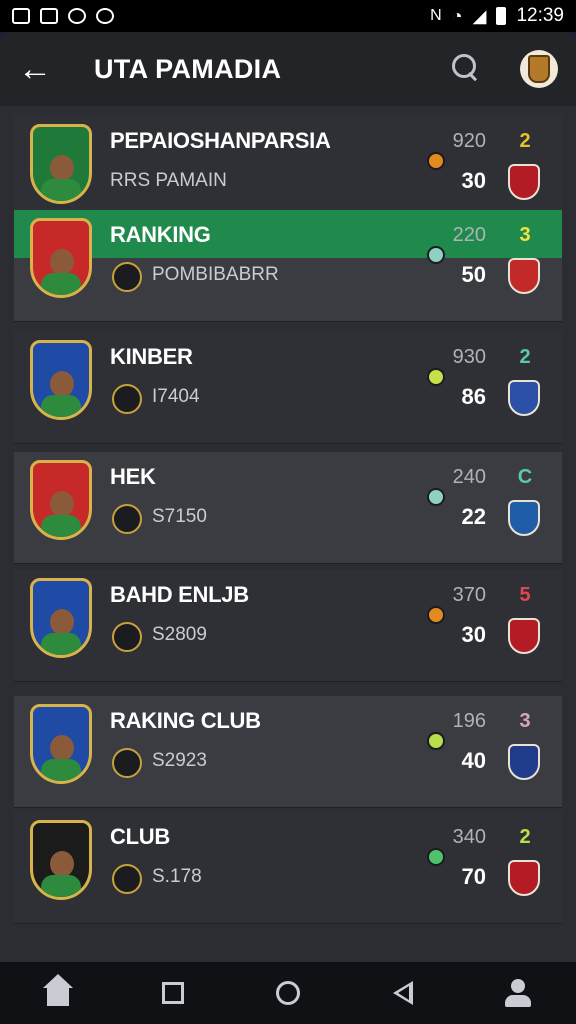  Describe the element at coordinates (473, 876) in the screenshot. I see `club-points: 70` at that location.